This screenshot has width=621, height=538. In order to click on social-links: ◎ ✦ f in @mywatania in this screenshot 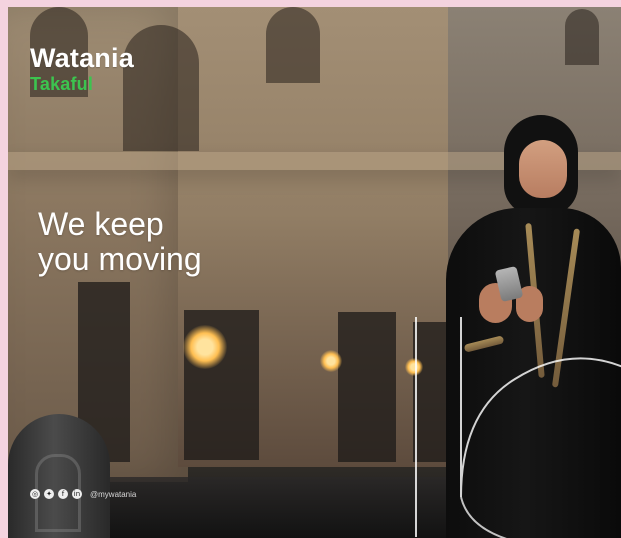, I will do `click(83, 494)`.